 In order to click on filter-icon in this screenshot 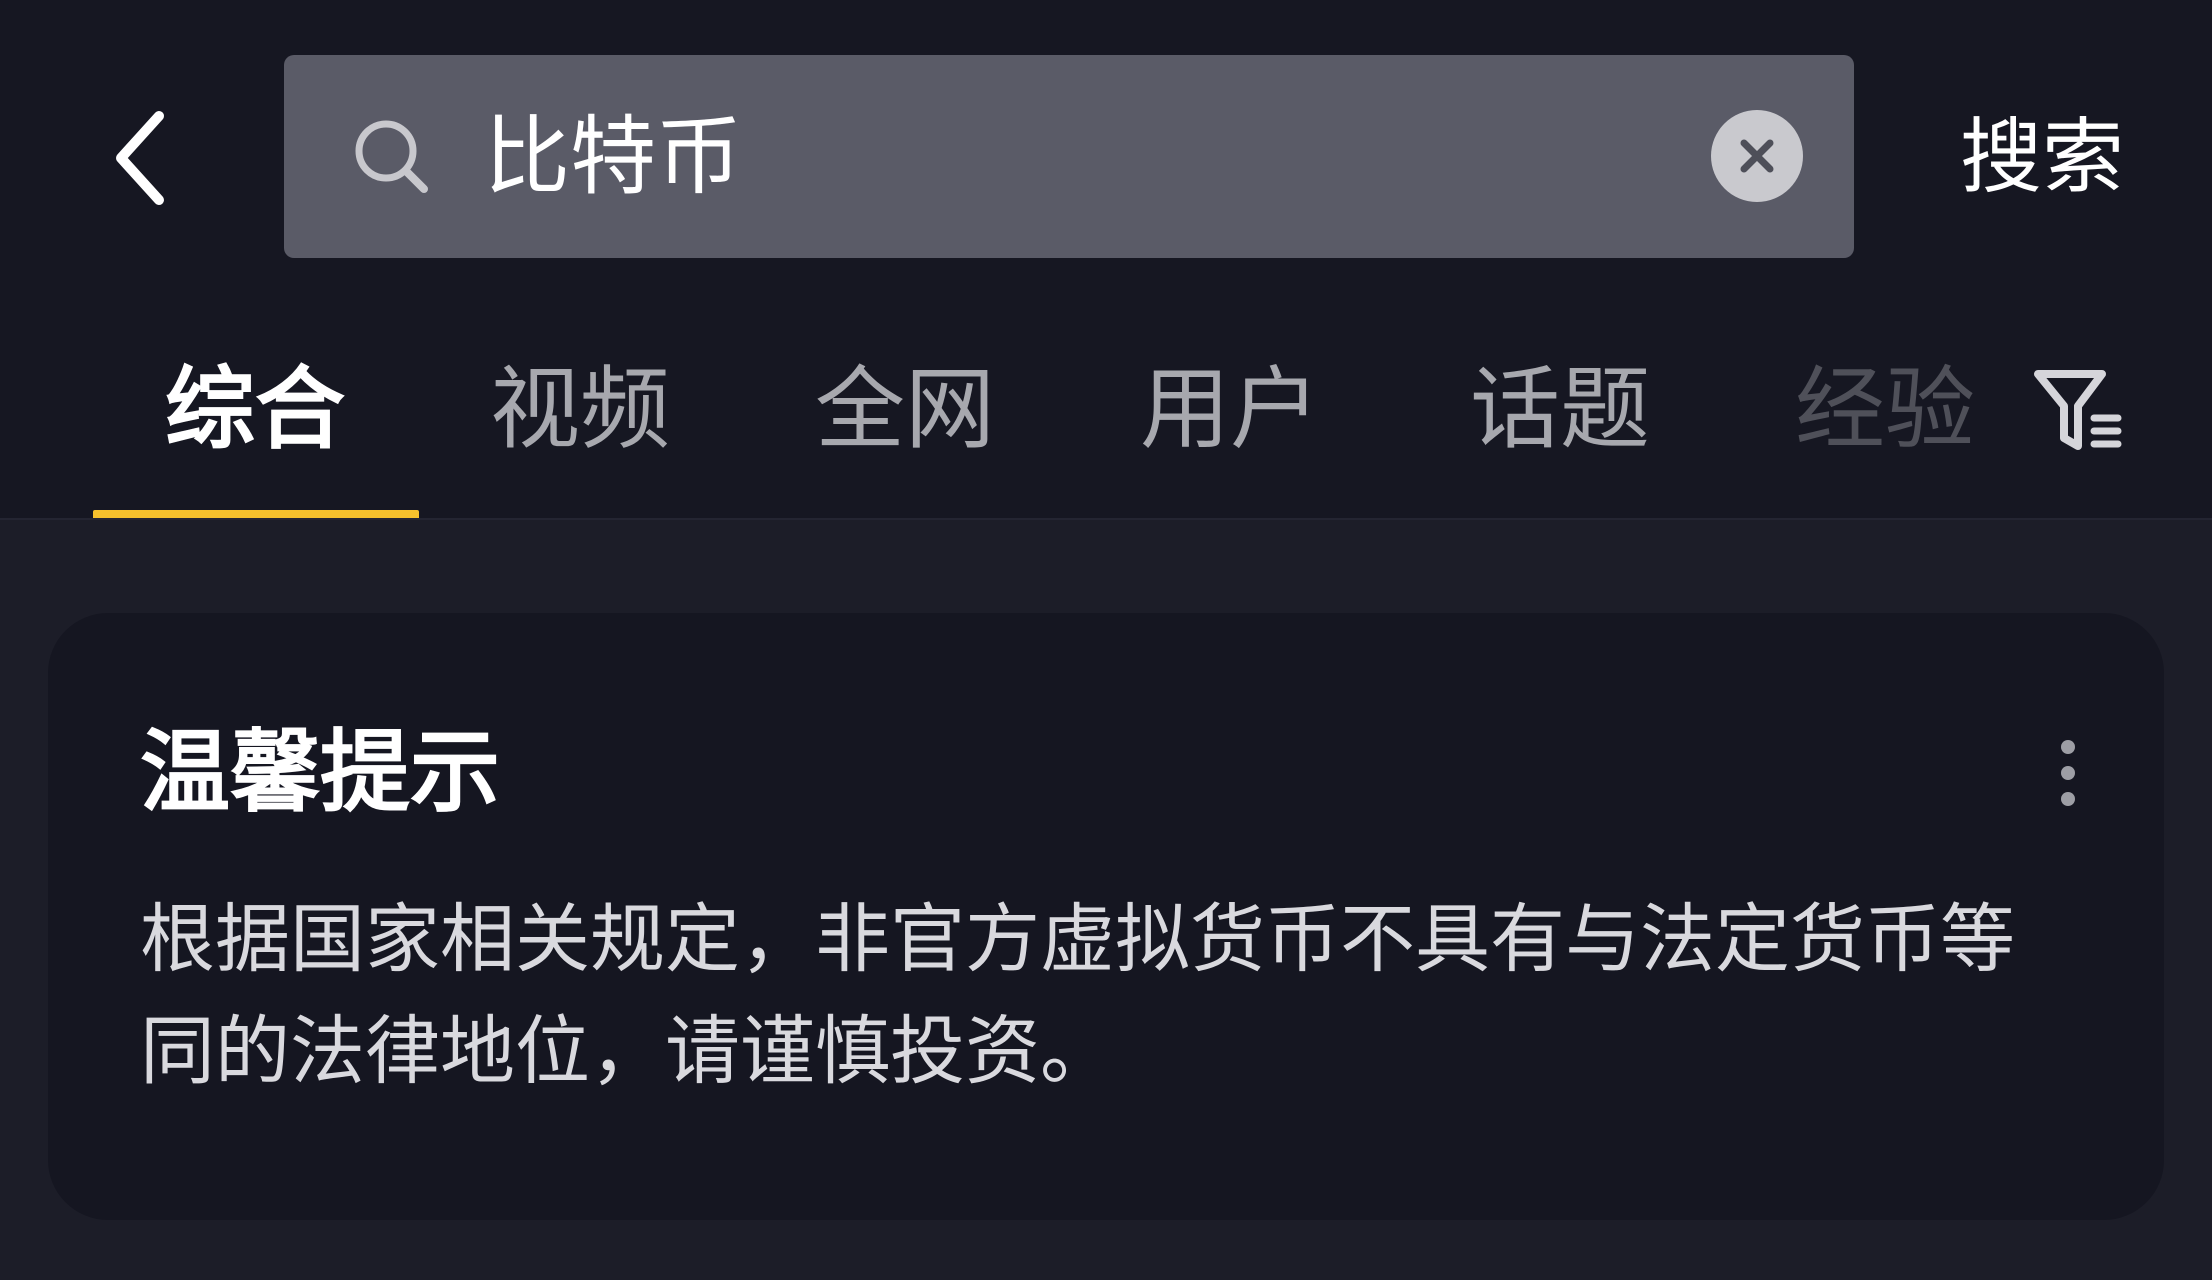, I will do `click(2078, 410)`.